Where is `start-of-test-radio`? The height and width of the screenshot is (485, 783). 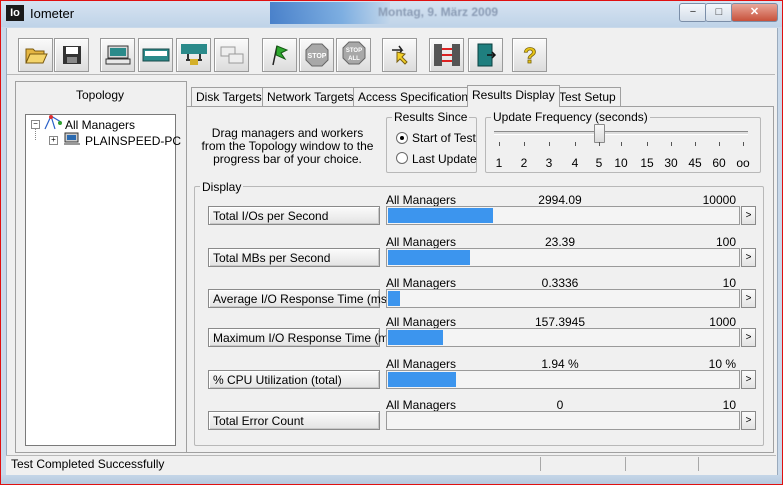
start-of-test-radio is located at coordinates (402, 138).